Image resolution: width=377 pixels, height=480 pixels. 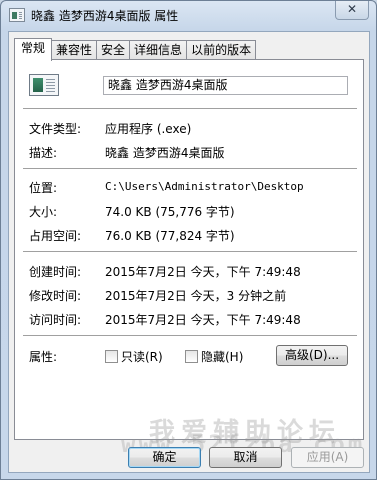 I want to click on hidden-checkbox-group: 隐藏(H), so click(x=214, y=356).